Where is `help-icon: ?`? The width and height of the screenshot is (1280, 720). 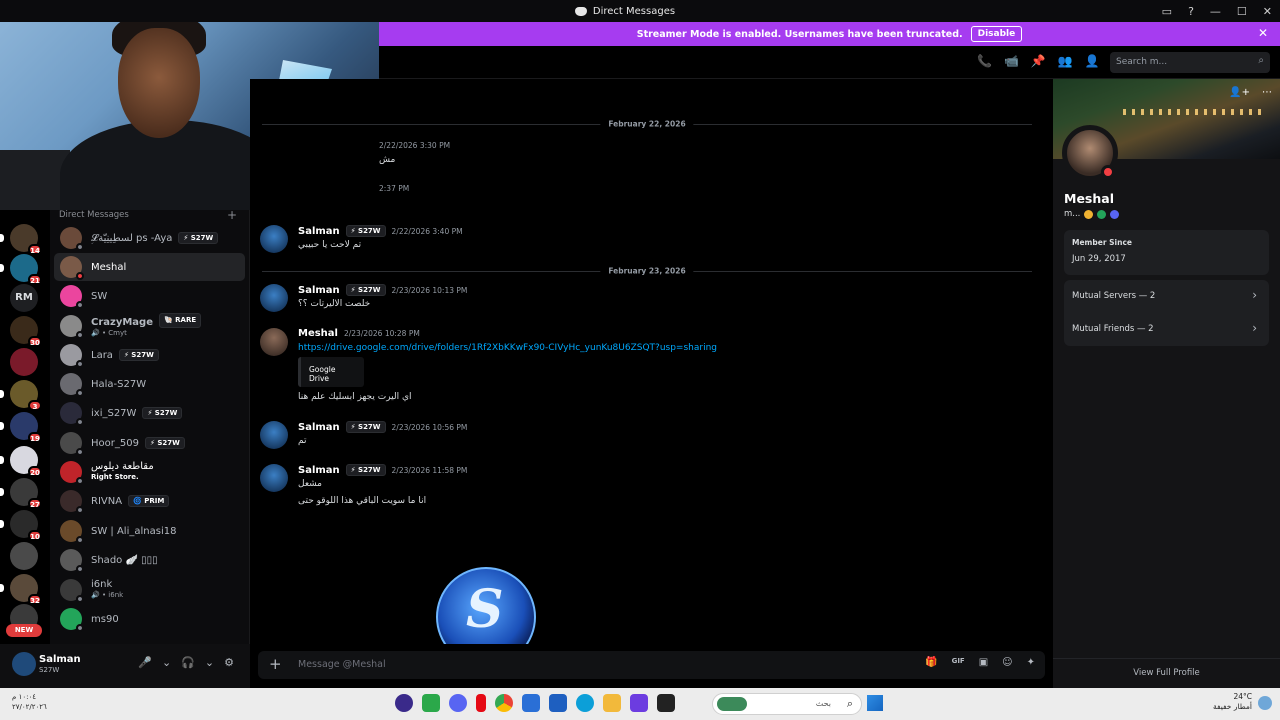 help-icon: ? is located at coordinates (1191, 11).